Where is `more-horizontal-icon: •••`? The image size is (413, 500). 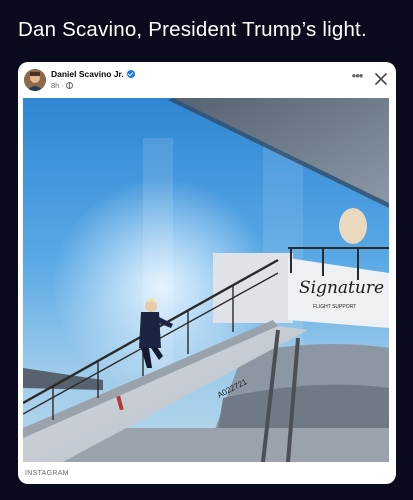 more-horizontal-icon: ••• is located at coordinates (357, 75).